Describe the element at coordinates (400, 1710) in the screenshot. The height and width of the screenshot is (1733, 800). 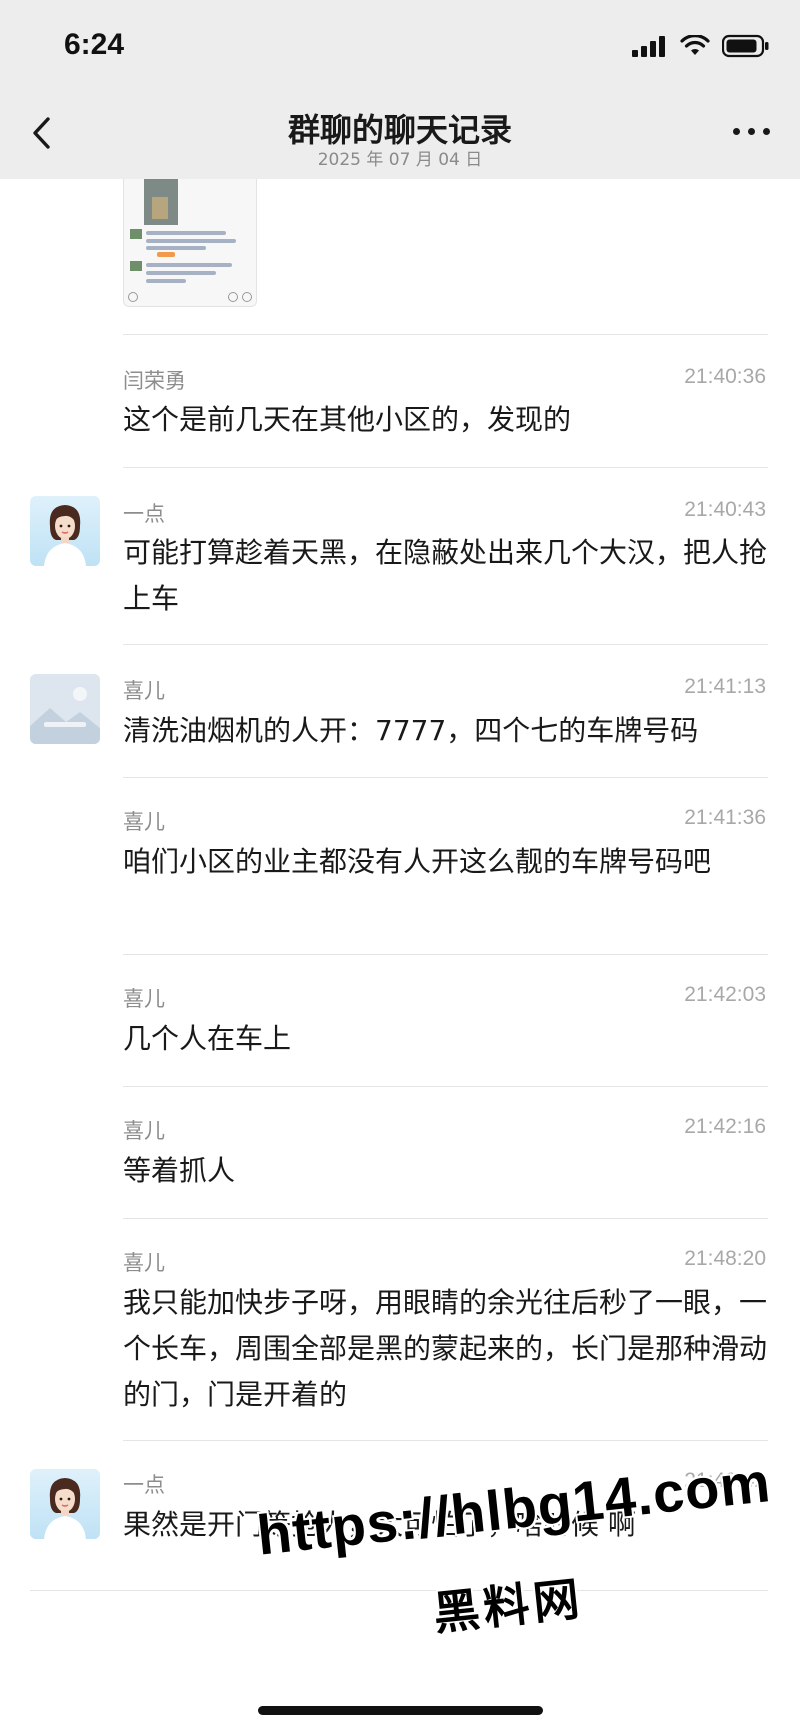
I see `home-indicator` at that location.